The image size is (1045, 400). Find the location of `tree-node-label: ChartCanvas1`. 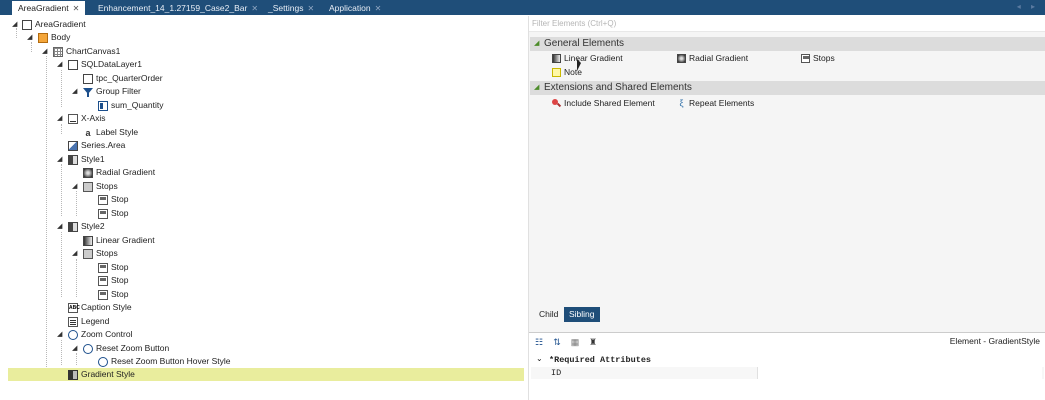

tree-node-label: ChartCanvas1 is located at coordinates (93, 51).